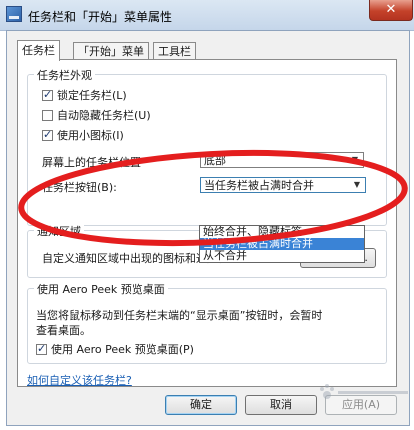 Image resolution: width=414 pixels, height=430 pixels. I want to click on aero-peek-option: 使用 Aero Peek 预览桌面(P), so click(115, 349).